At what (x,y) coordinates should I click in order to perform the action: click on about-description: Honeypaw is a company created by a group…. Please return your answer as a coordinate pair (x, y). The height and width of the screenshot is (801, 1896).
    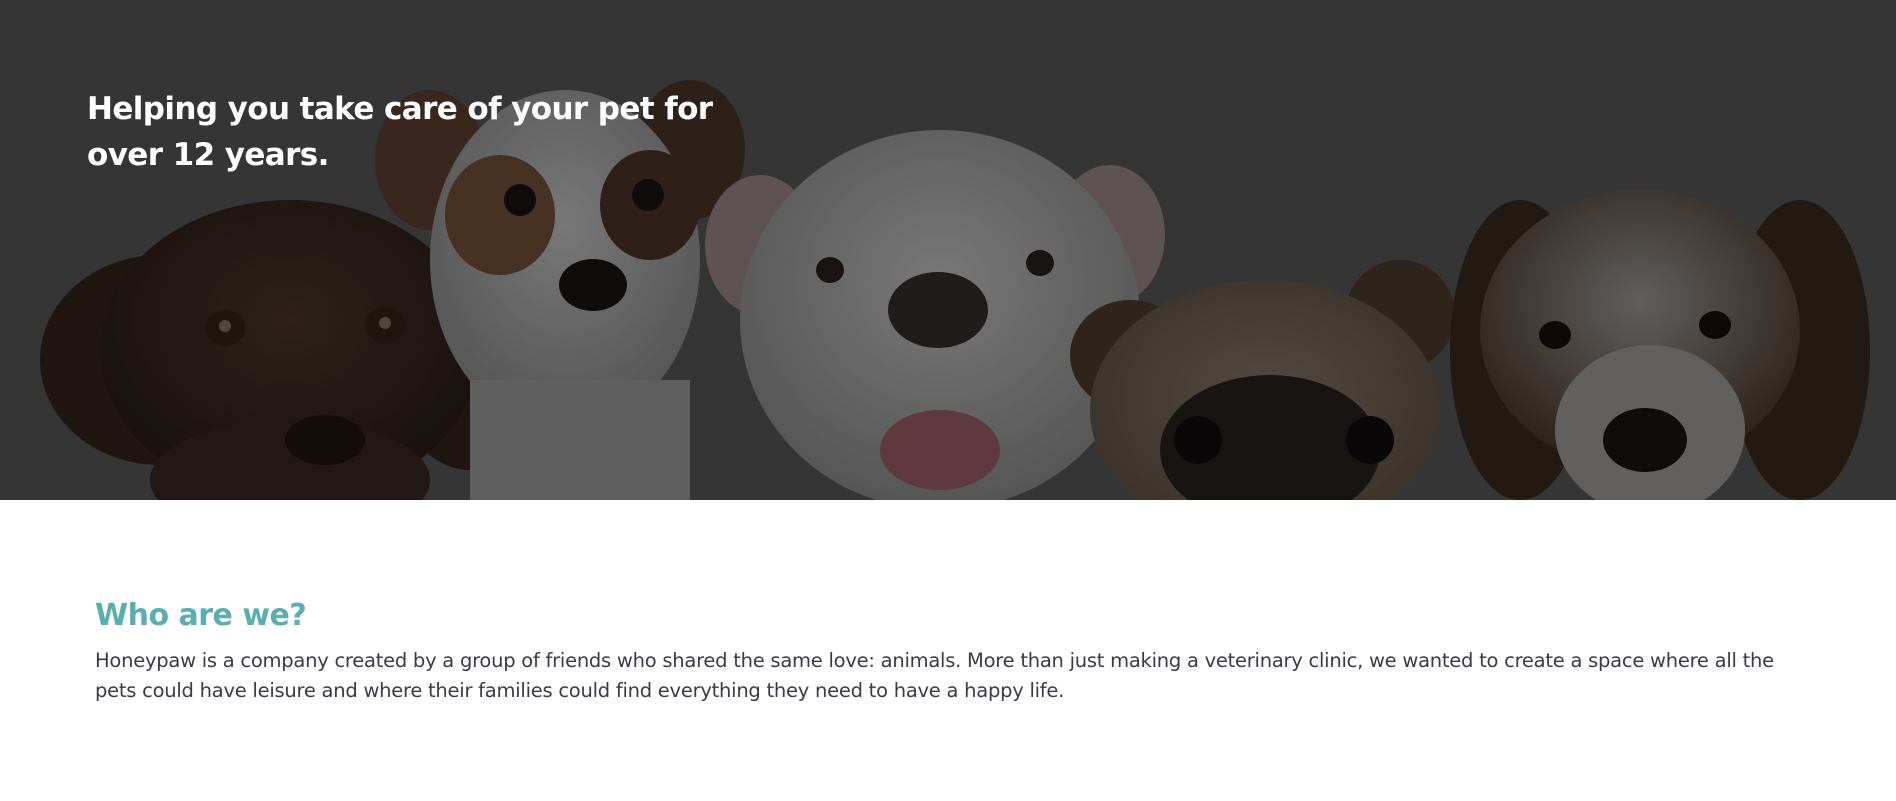
    Looking at the image, I should click on (934, 675).